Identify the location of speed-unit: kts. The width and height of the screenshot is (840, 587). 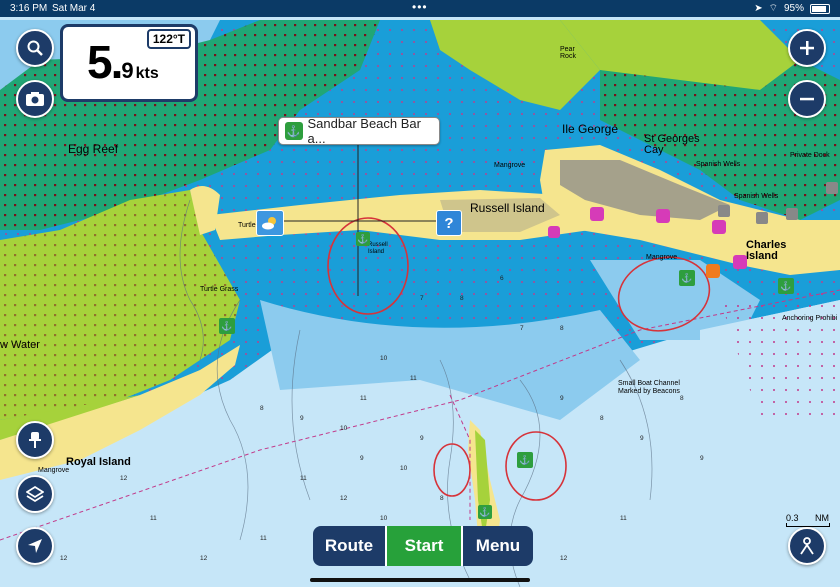
(147, 73).